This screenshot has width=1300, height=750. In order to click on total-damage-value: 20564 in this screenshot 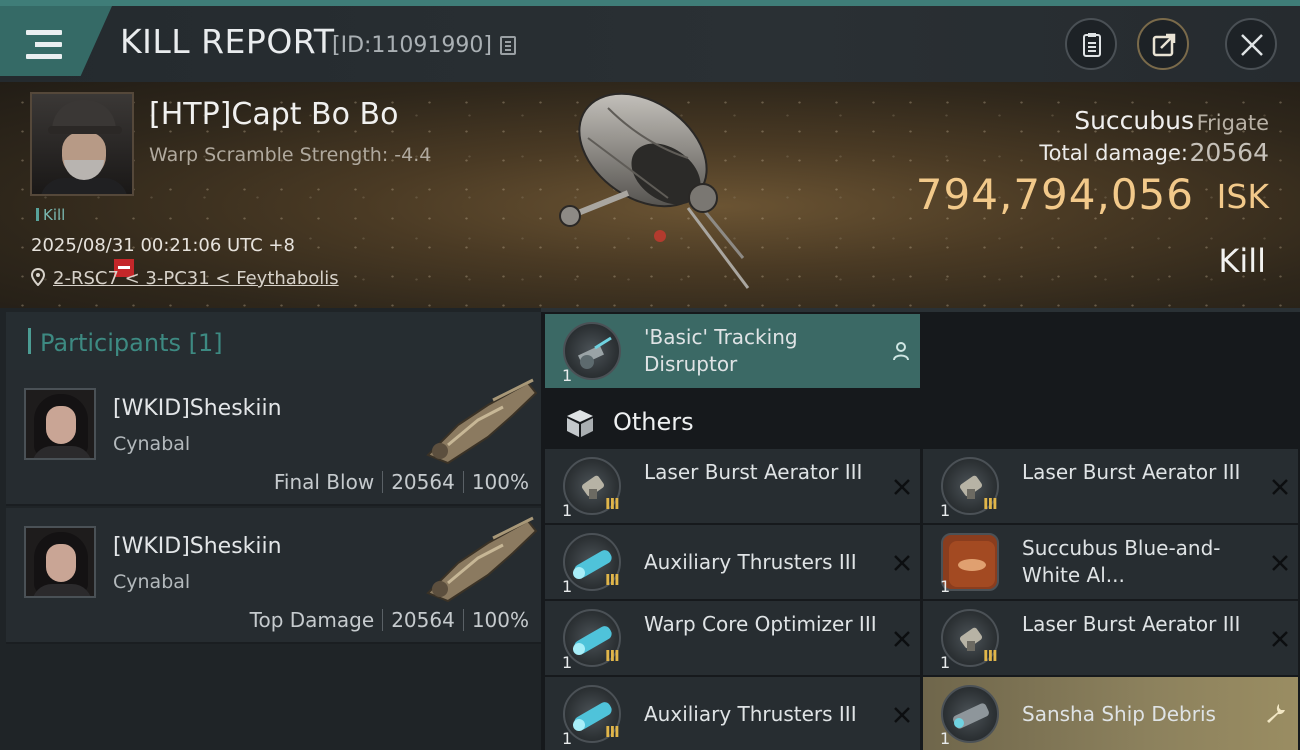, I will do `click(1229, 152)`.